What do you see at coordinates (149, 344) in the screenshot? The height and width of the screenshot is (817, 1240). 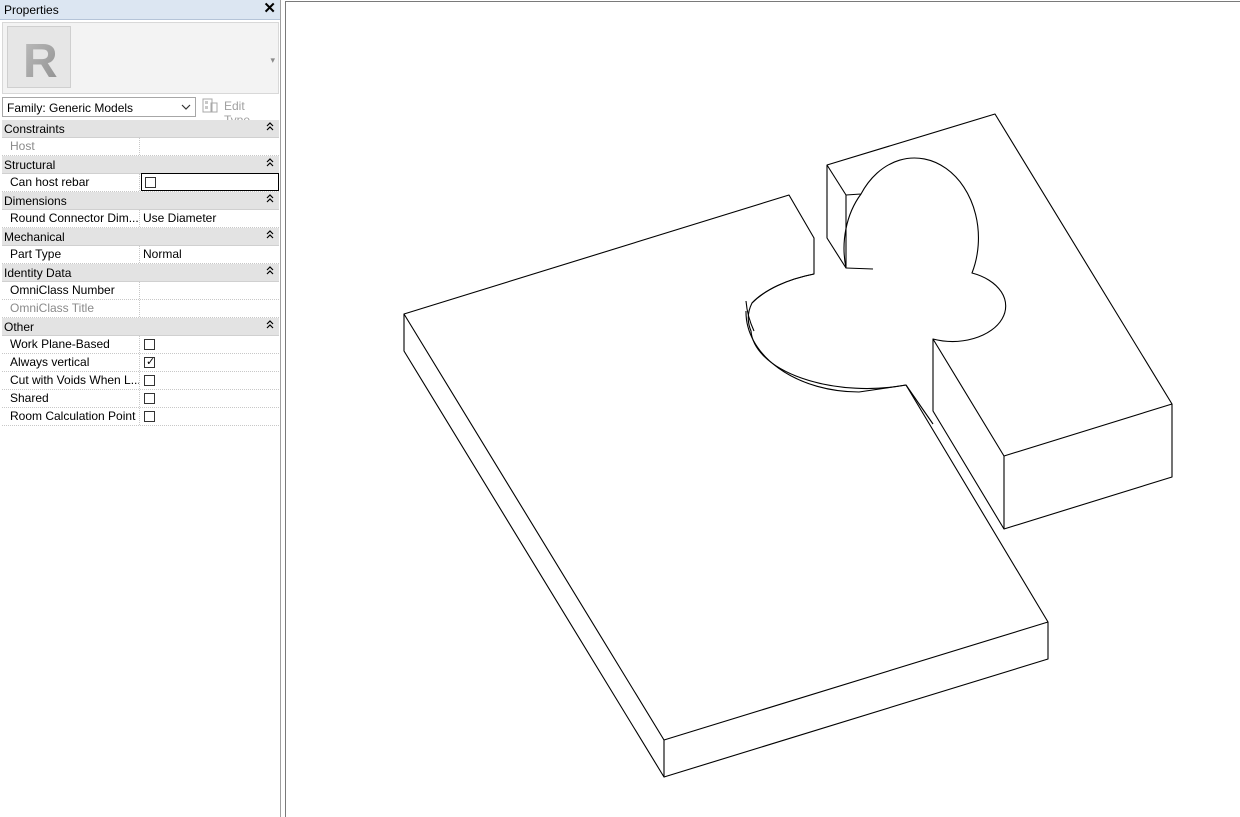 I see `work-plane-based-checkbox` at bounding box center [149, 344].